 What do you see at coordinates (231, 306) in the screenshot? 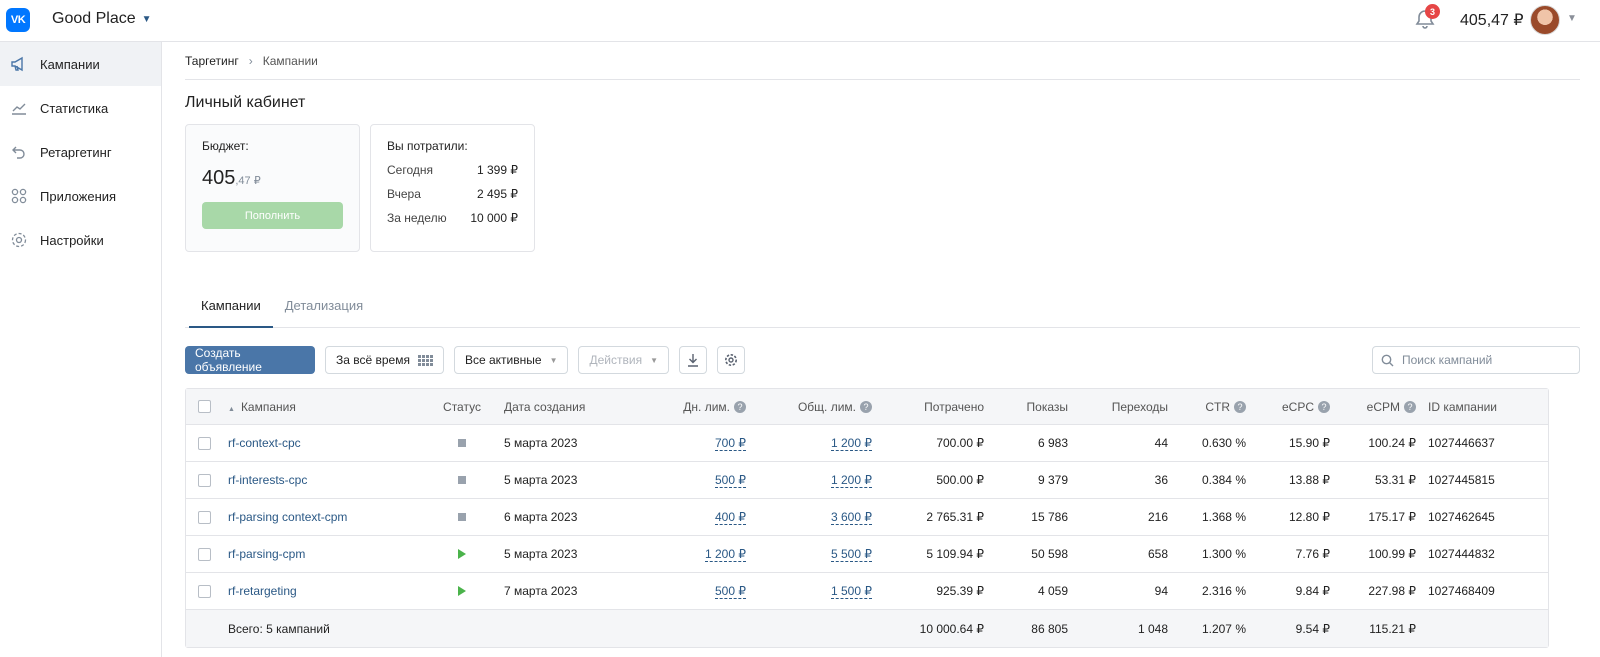
I see `tab-campaigns: Кампании` at bounding box center [231, 306].